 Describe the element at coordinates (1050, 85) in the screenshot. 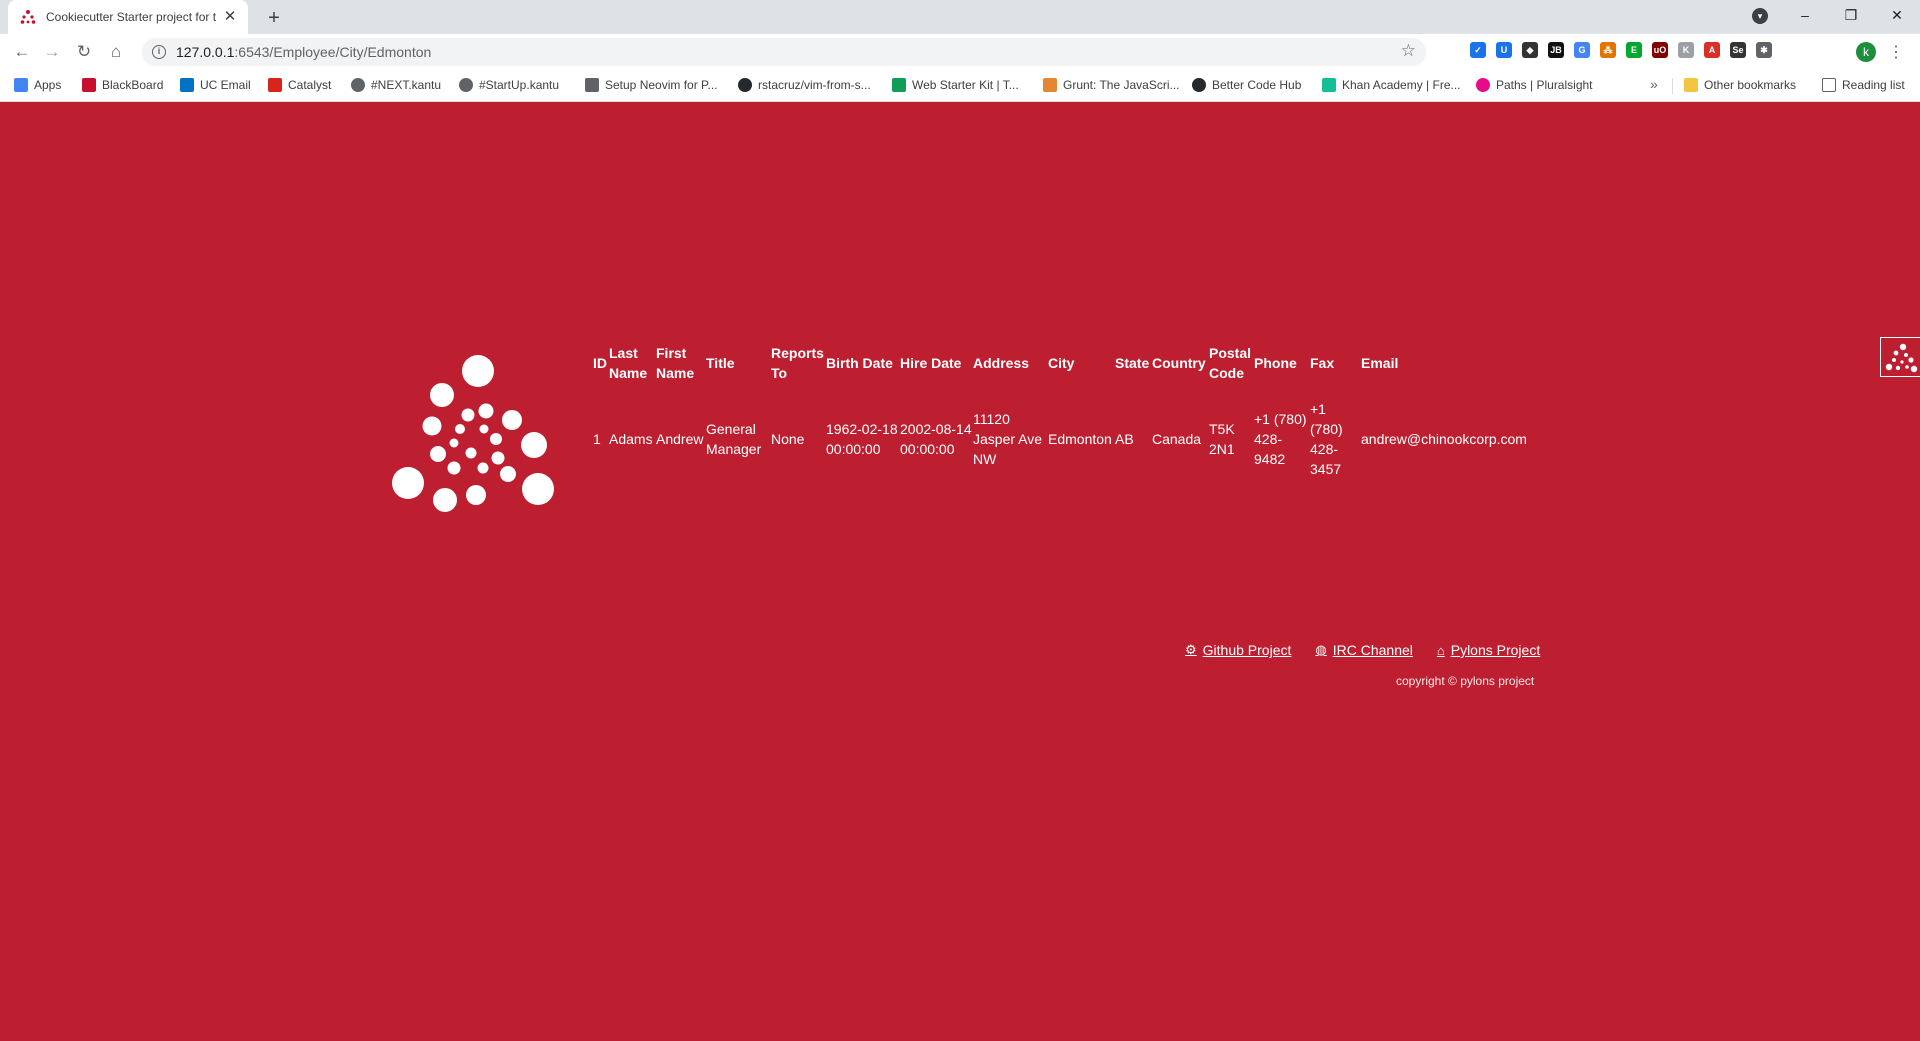

I see `grunt-icon` at that location.